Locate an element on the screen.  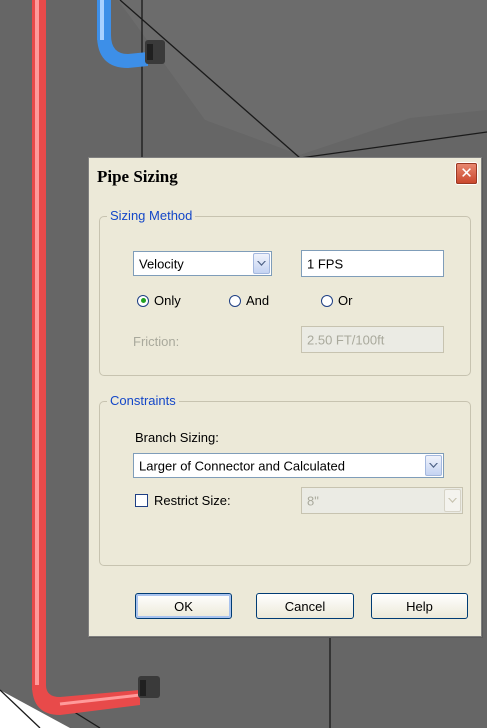
radio-only-label: Only is located at coordinates (167, 300).